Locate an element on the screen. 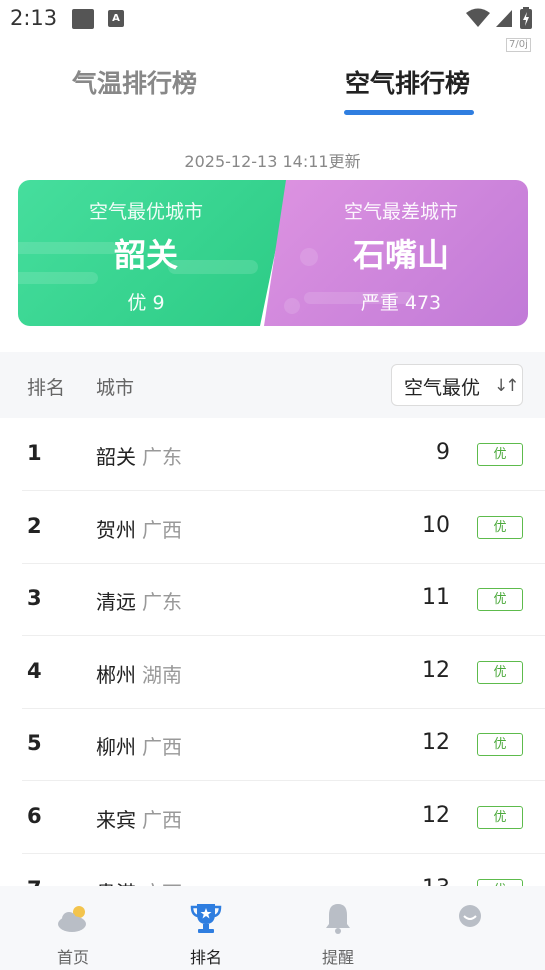 This screenshot has height=970, width=545. notification-icon is located at coordinates (83, 19).